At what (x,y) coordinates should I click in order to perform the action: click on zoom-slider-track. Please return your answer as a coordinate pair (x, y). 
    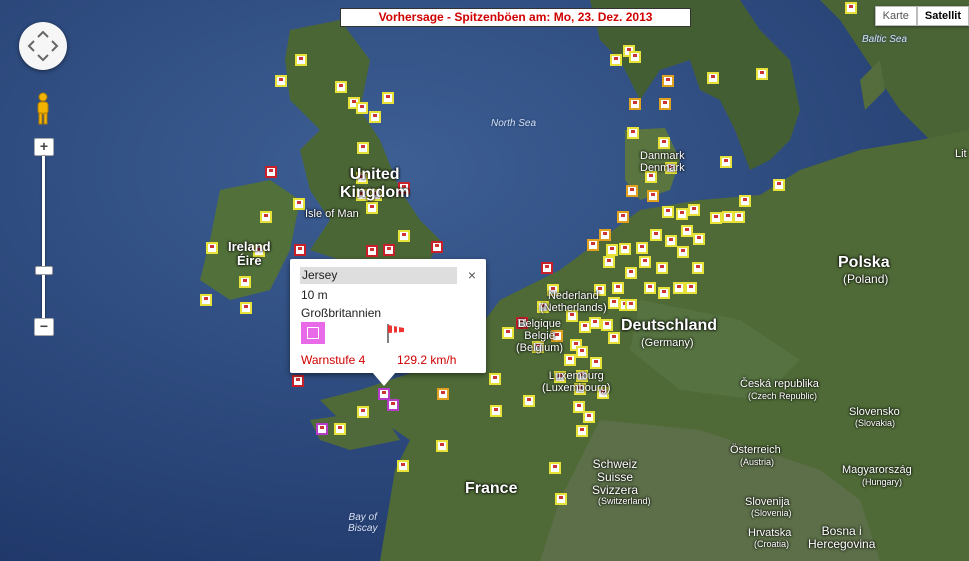
    Looking at the image, I should click on (43, 238).